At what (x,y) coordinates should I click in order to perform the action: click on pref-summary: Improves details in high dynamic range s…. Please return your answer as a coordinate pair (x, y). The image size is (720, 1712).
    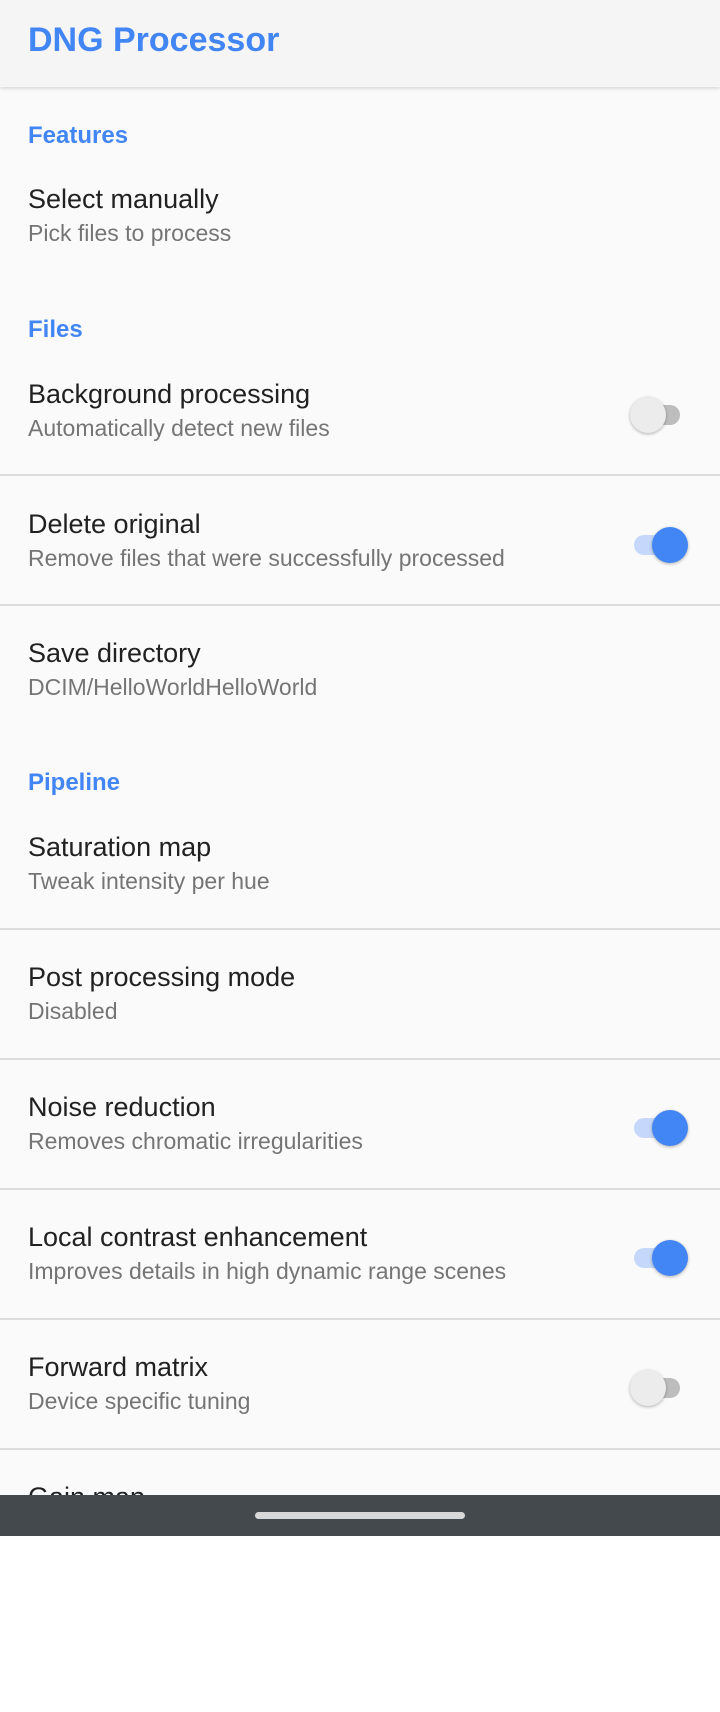
    Looking at the image, I should click on (267, 1271).